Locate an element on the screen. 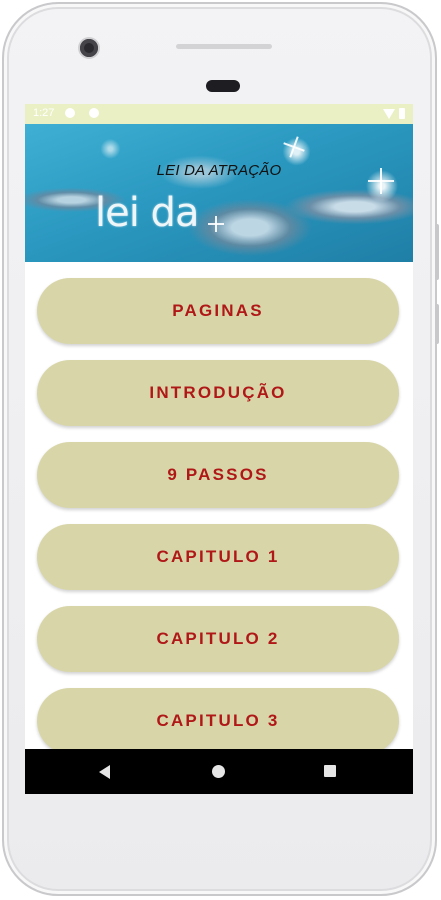  recents-icon is located at coordinates (330, 771).